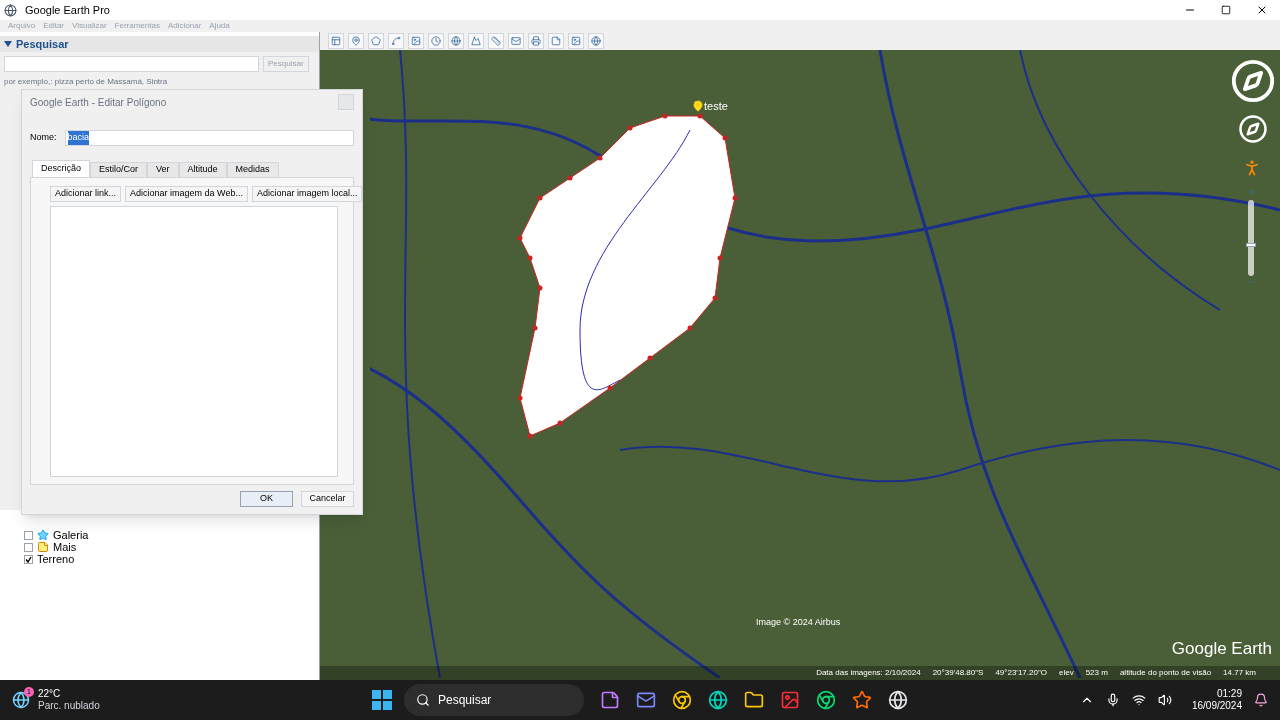  Describe the element at coordinates (627, 276) in the screenshot. I see `polygon-shape` at that location.